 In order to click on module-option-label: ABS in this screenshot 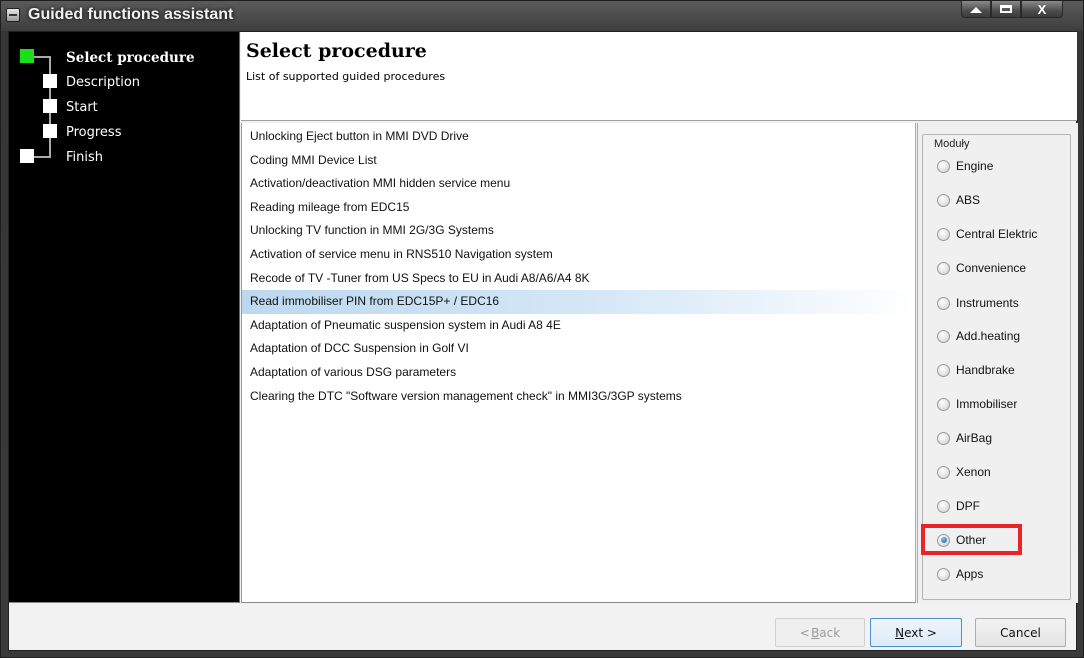, I will do `click(968, 200)`.